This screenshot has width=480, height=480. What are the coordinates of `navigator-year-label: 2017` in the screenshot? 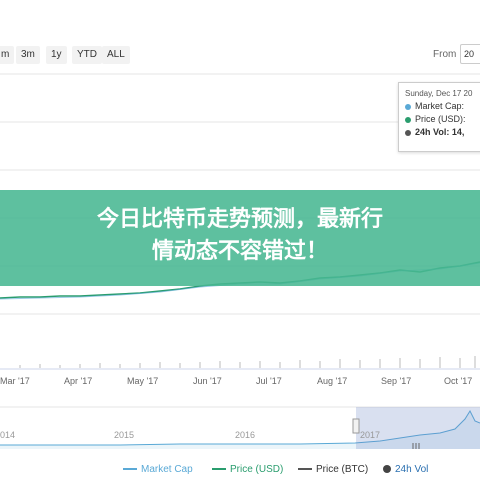 It's located at (370, 435).